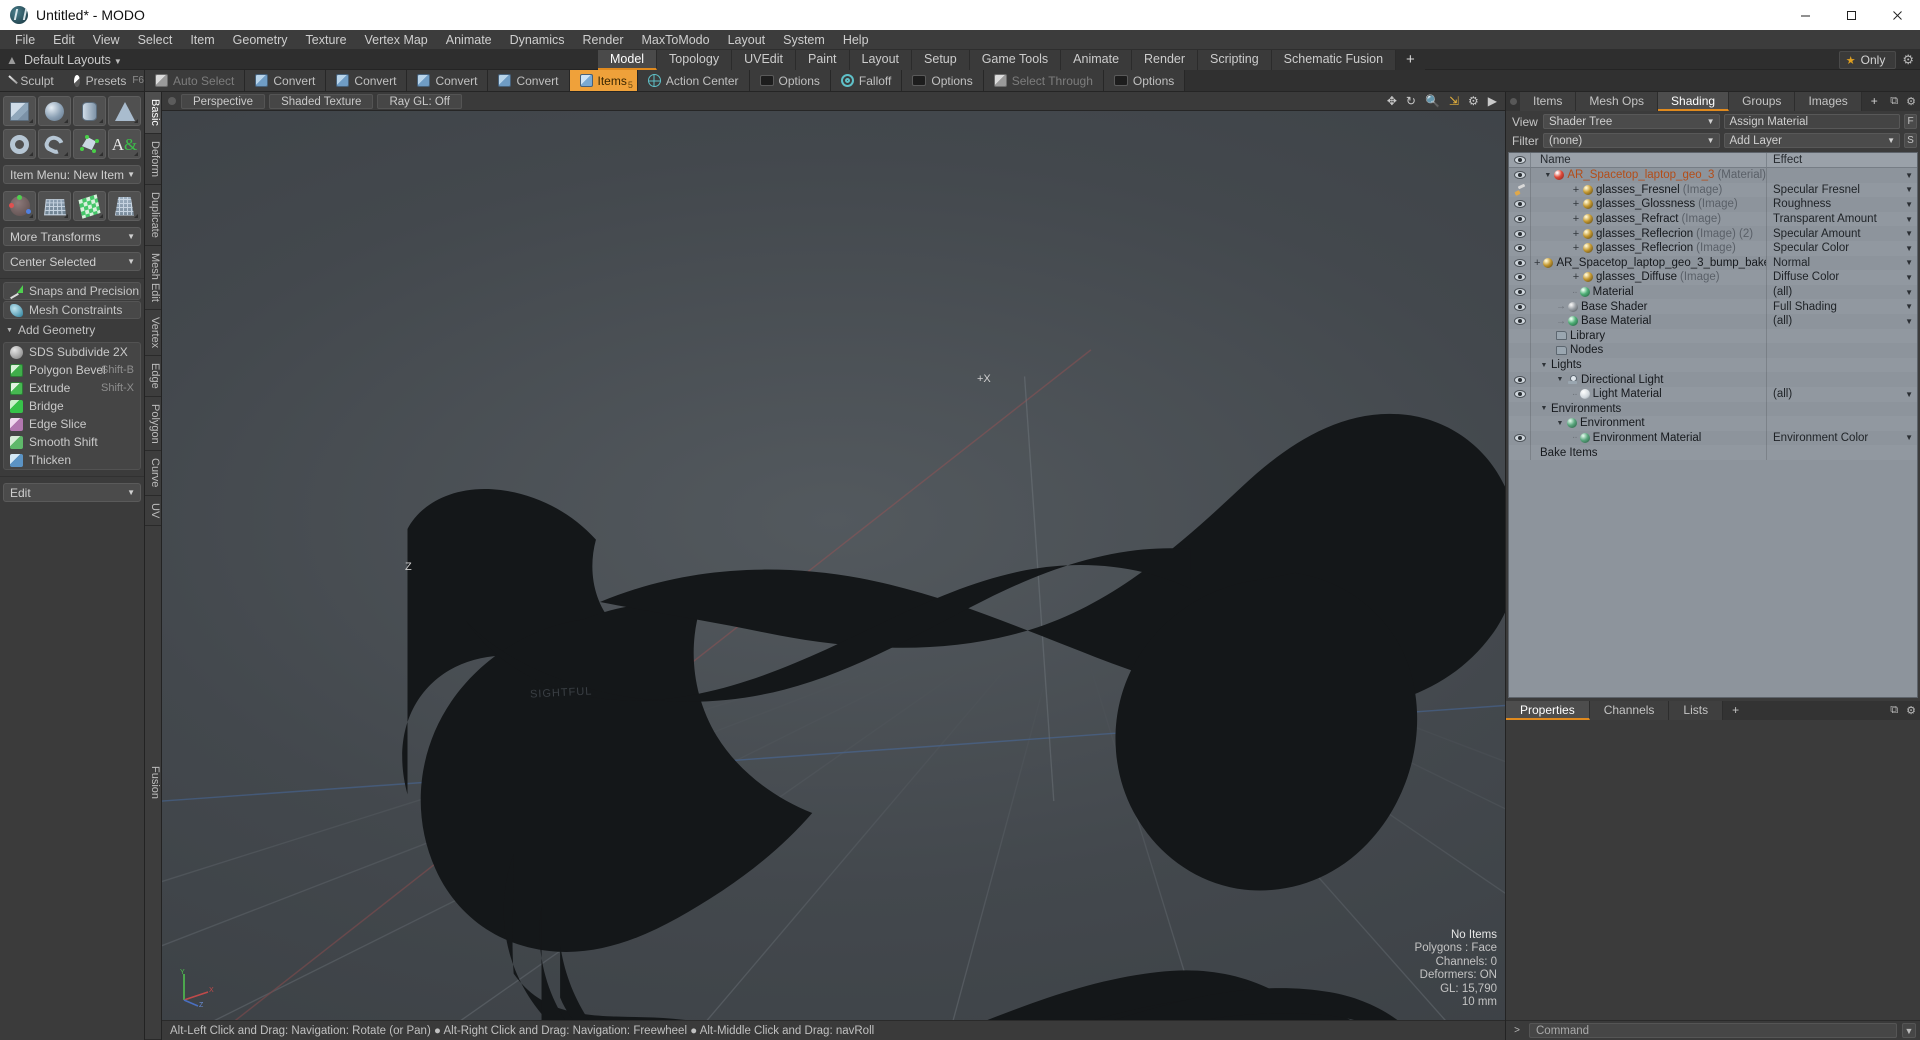  I want to click on tool-polygon-bevel: Polygon Bevel Shift-B, so click(72, 370).